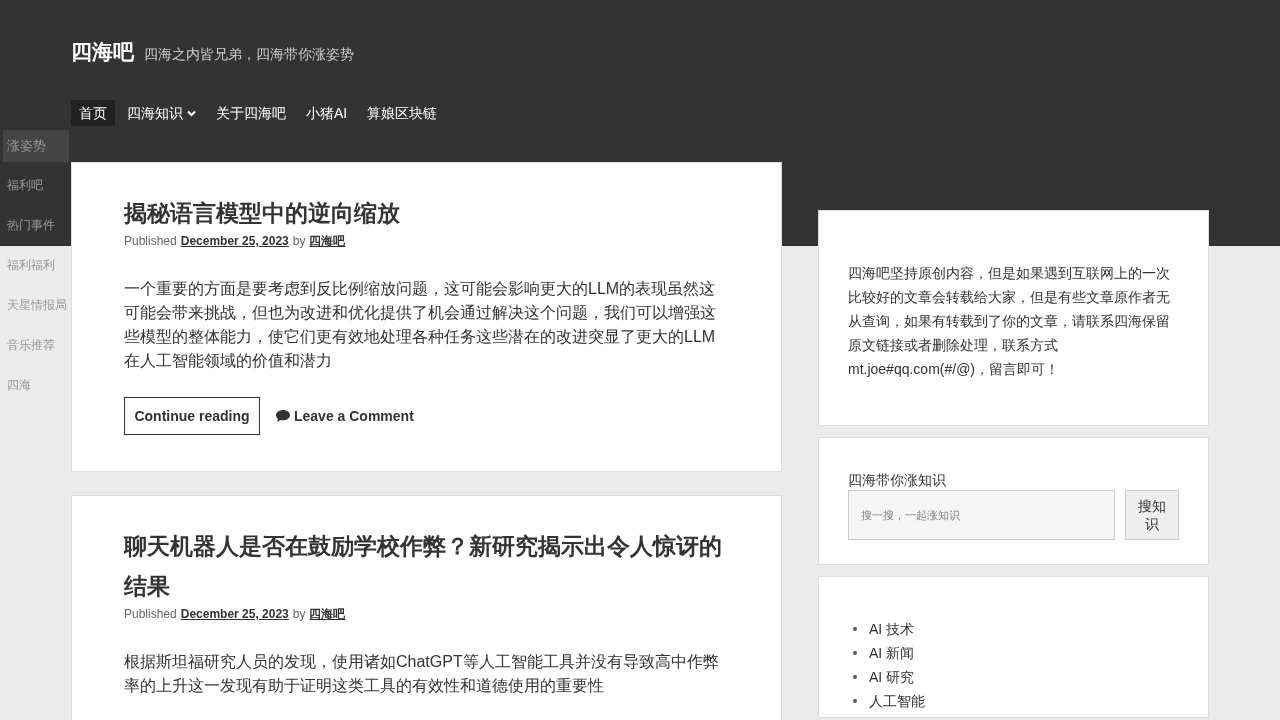 The height and width of the screenshot is (720, 1280). What do you see at coordinates (25, 185) in the screenshot?
I see `submenu-item: 福利吧` at bounding box center [25, 185].